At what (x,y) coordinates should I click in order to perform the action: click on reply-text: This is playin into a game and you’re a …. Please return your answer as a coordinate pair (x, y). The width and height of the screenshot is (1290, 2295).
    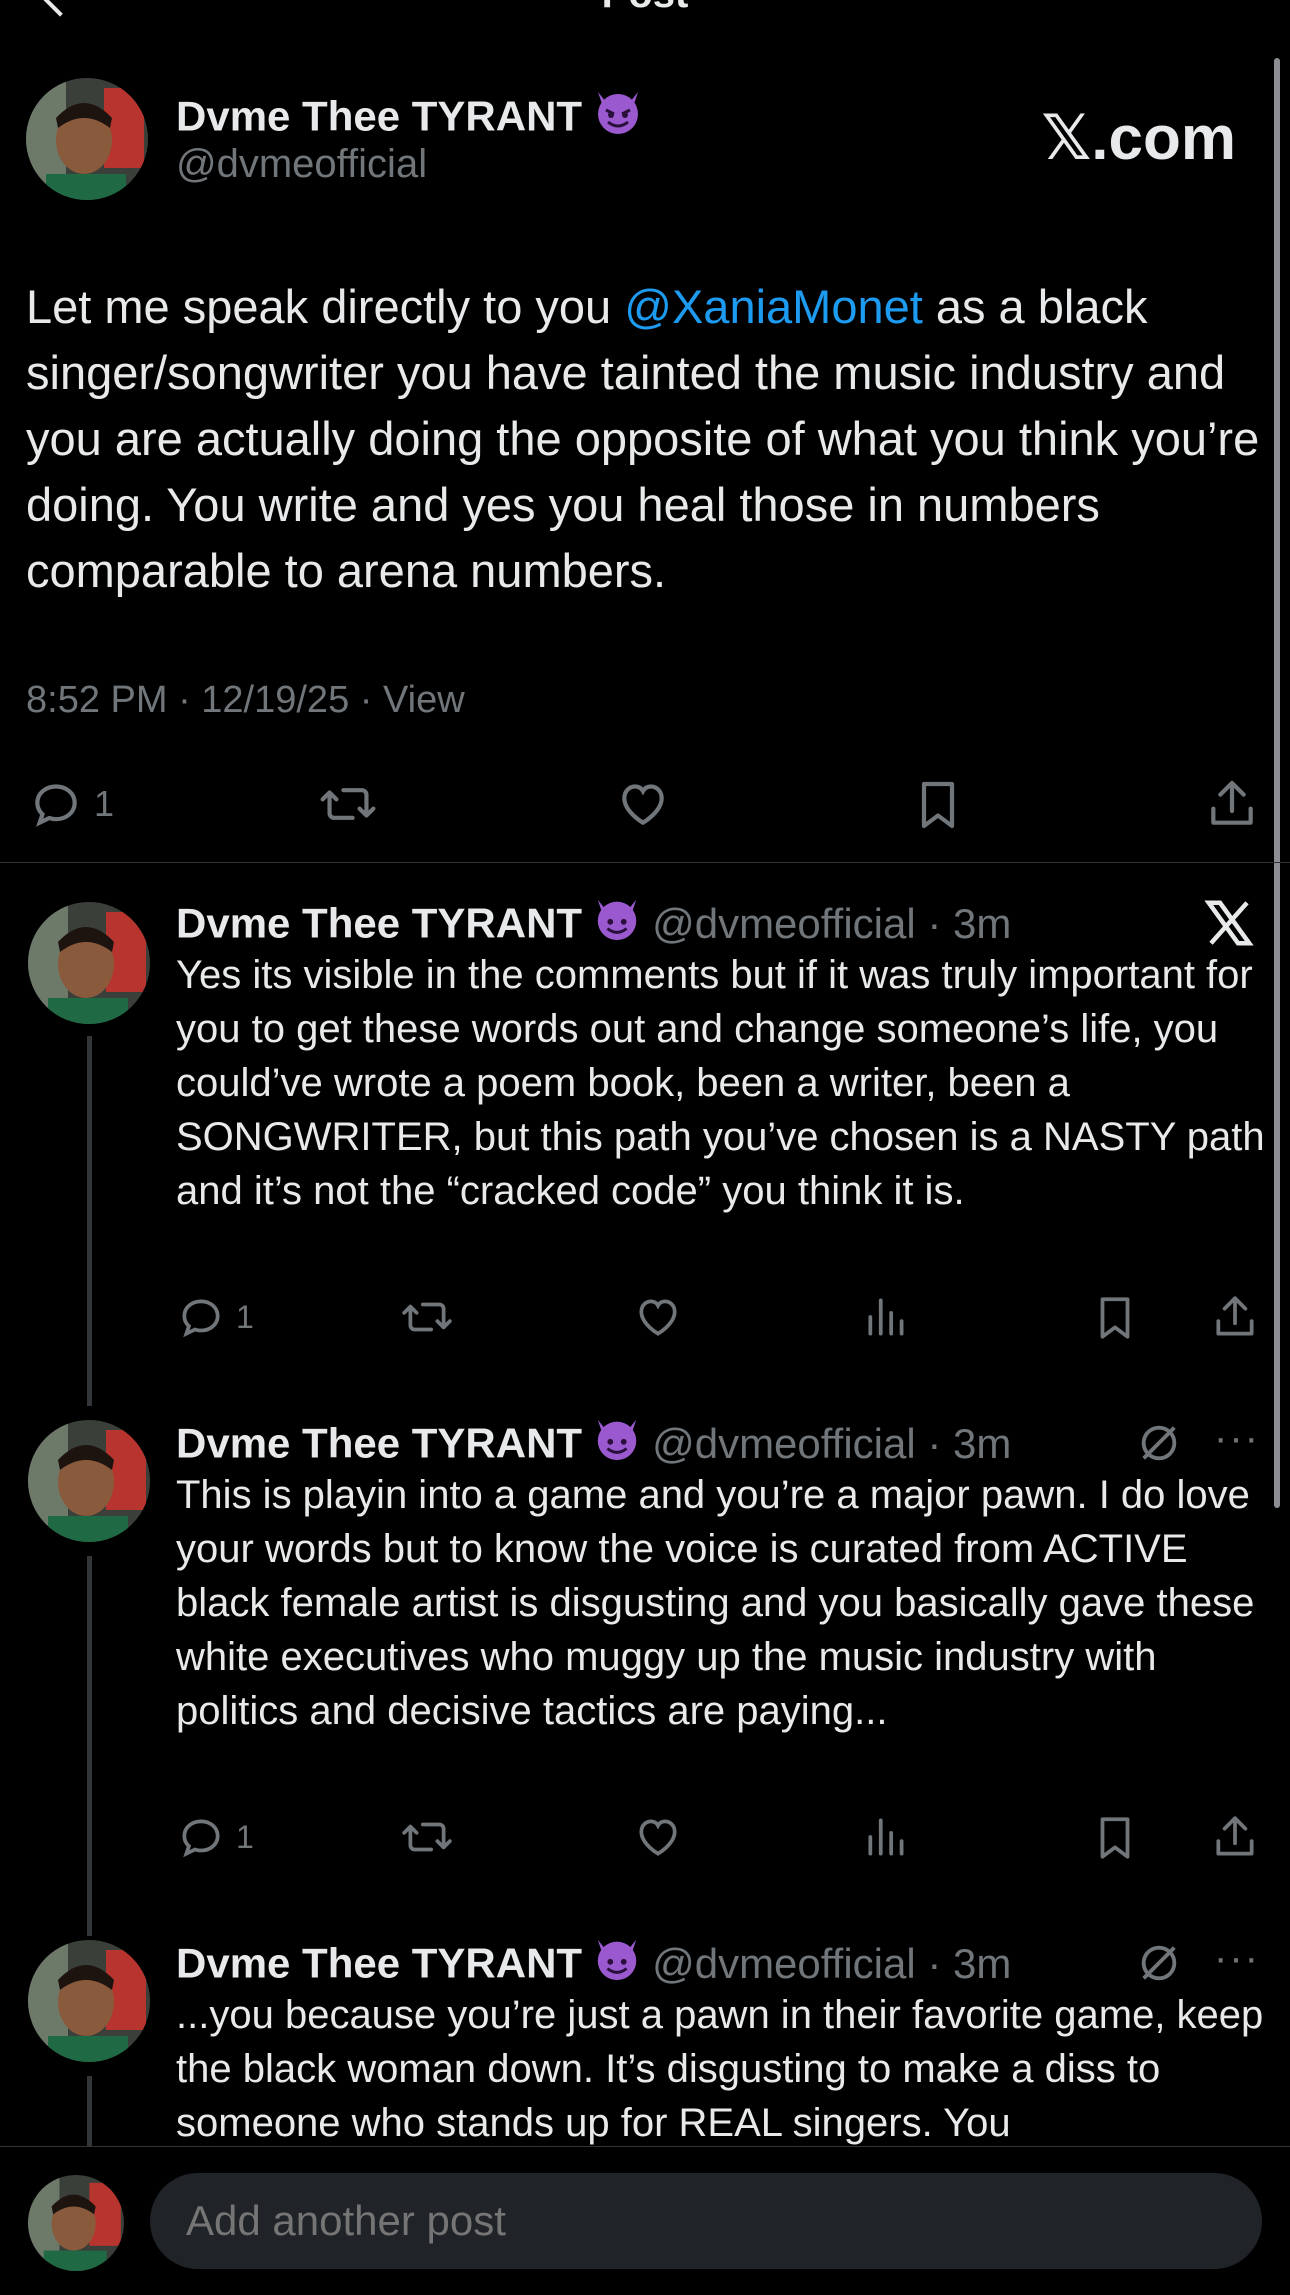
    Looking at the image, I should click on (715, 1603).